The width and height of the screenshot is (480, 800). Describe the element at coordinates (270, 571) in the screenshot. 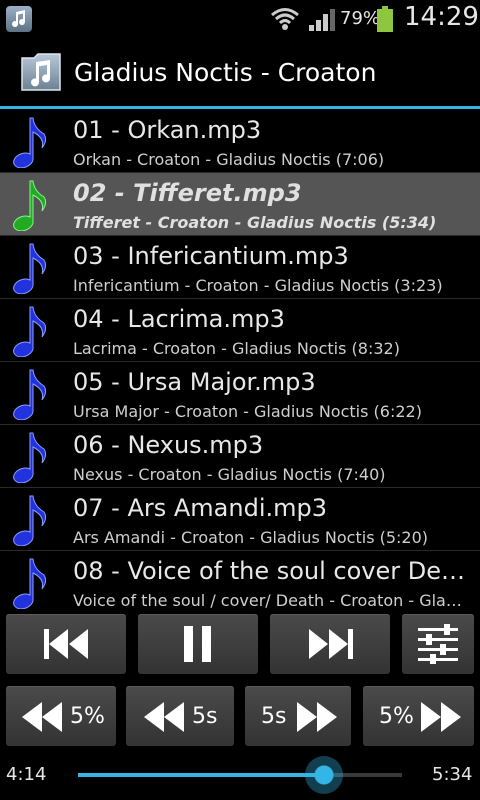

I see `track-title: 08 - Voice of the soul cover Death.mp3` at that location.